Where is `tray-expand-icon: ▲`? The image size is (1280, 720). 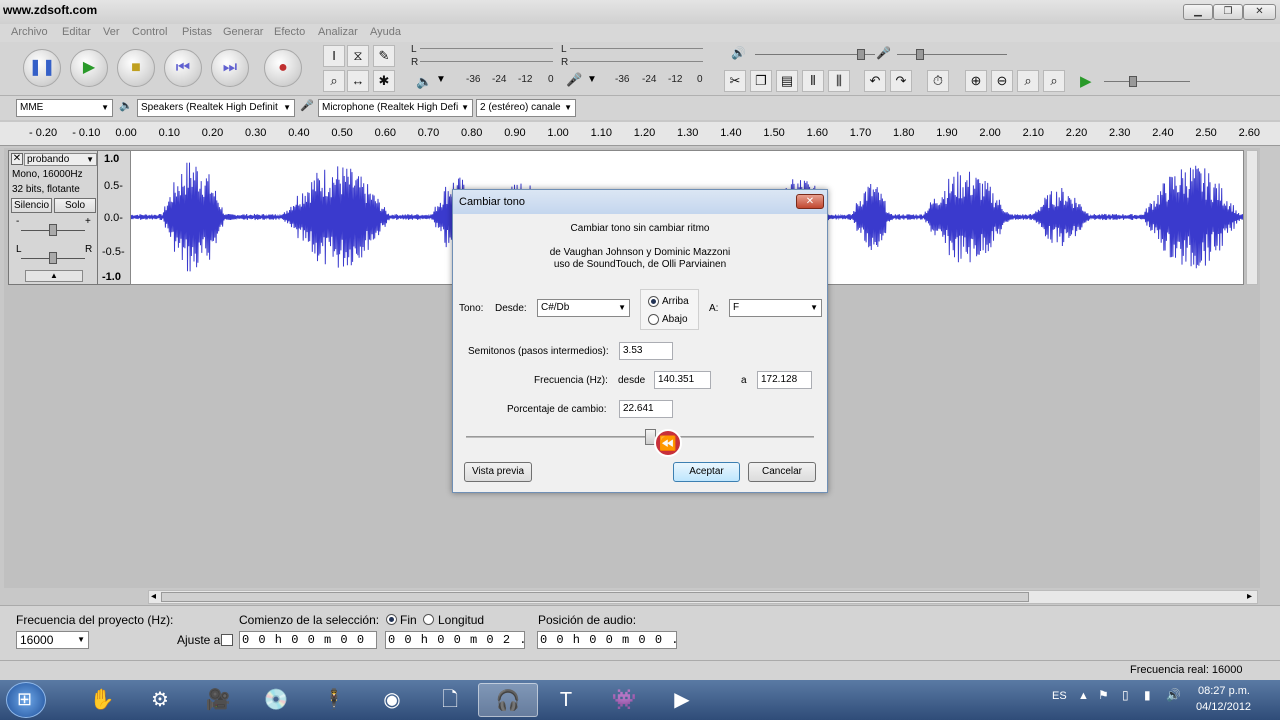
tray-expand-icon: ▲ is located at coordinates (1083, 696).